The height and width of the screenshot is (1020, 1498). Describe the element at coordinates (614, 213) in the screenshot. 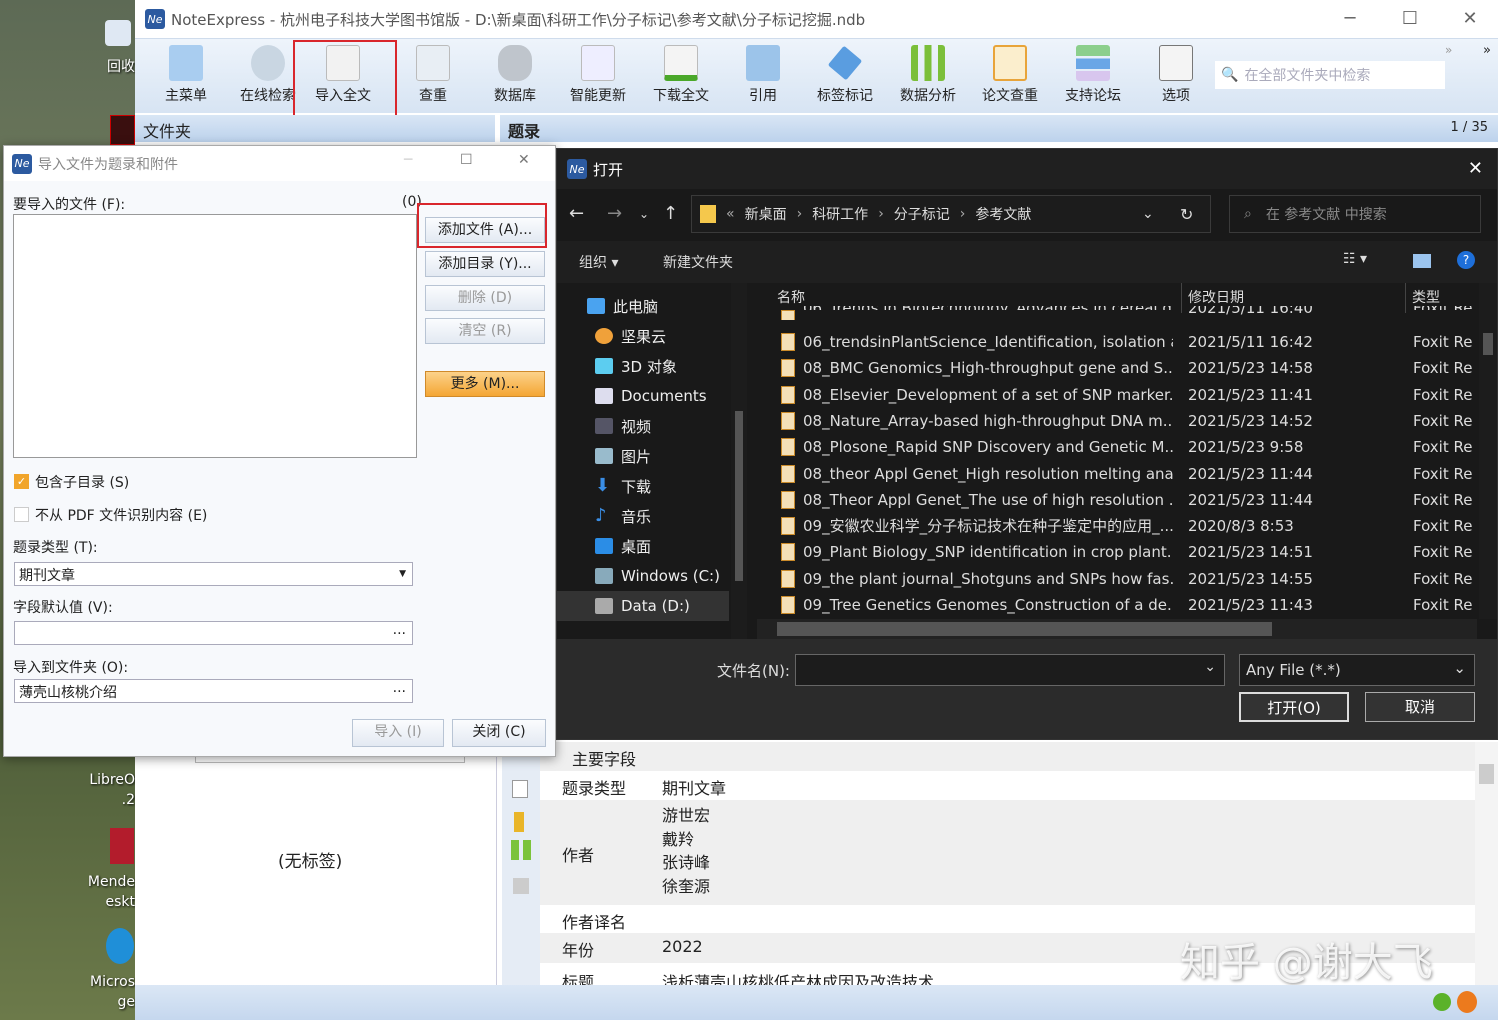

I see `forward-arrow-icon: →` at that location.